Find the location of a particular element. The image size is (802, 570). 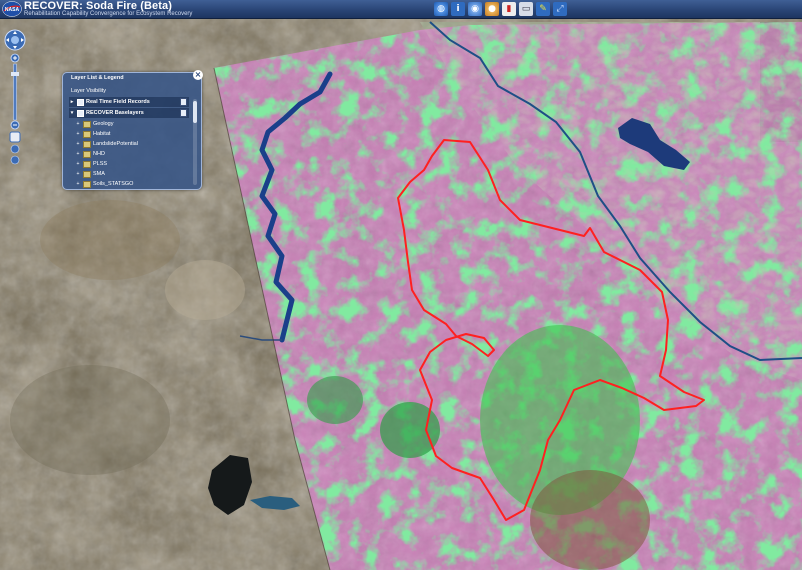

layer-item-landslide-potential: + LandslidePotential is located at coordinates (135, 144).